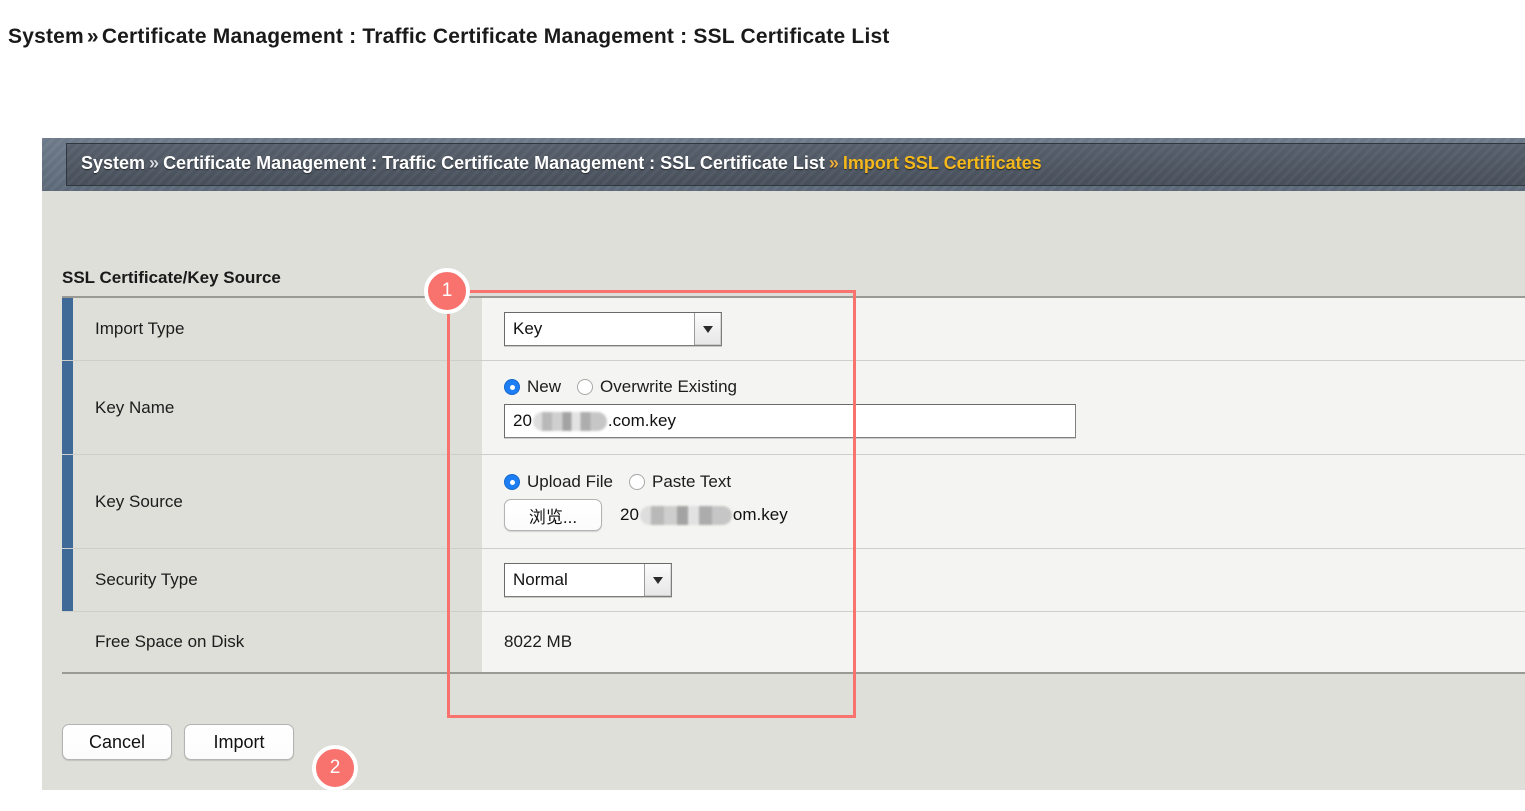 The image size is (1525, 811). I want to click on value-security-type: Normal, so click(1003, 580).